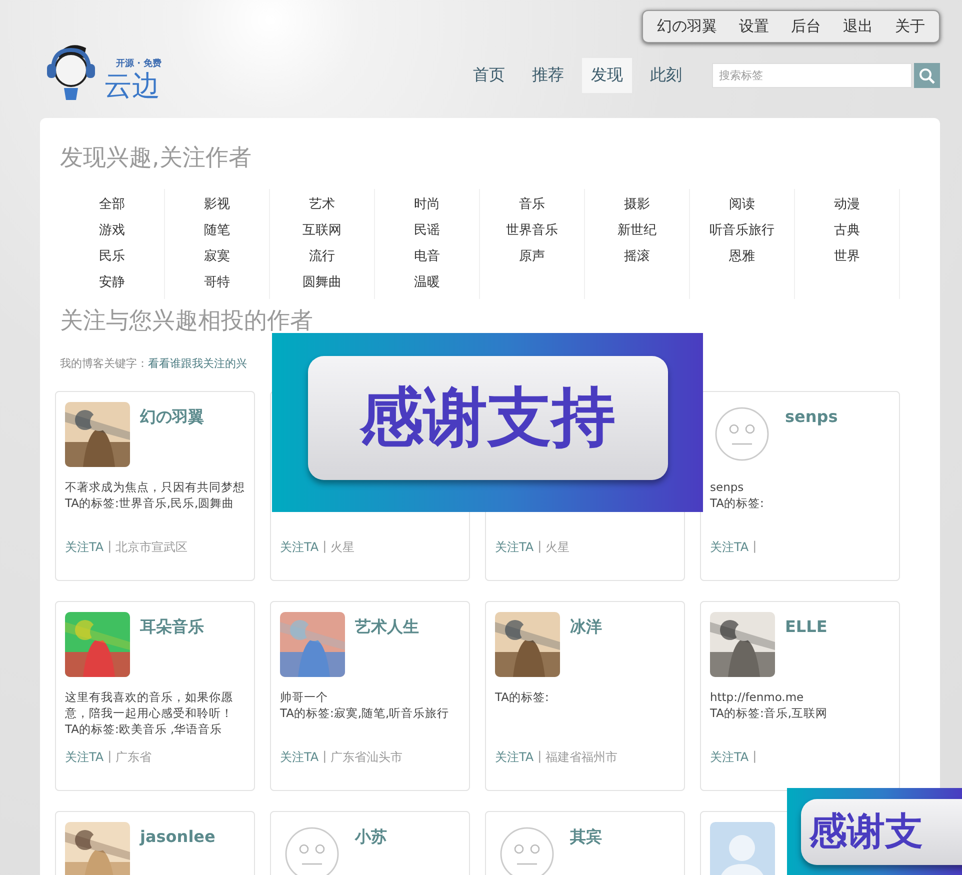 This screenshot has height=875, width=962. What do you see at coordinates (134, 757) in the screenshot?
I see `author-location: 广东省` at bounding box center [134, 757].